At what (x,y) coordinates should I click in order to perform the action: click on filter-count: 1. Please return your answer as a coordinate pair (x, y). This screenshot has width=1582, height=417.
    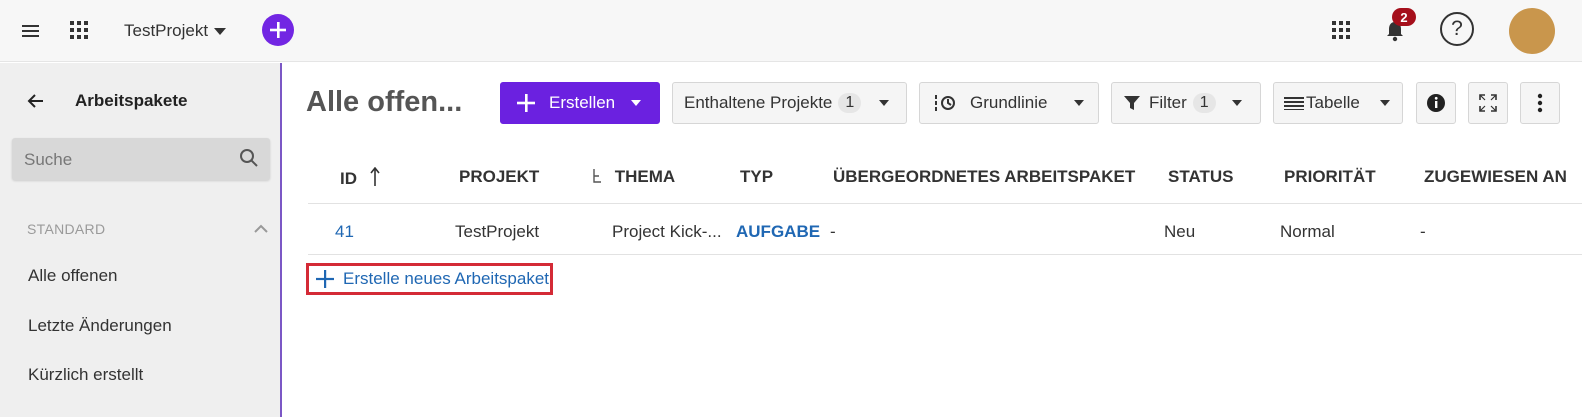
    Looking at the image, I should click on (1204, 103).